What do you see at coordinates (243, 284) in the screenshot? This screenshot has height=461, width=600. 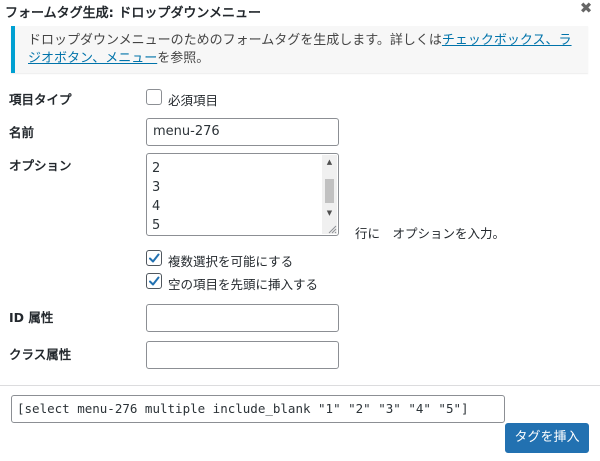 I see `include-blank-checkbox-label: 空の項目を先頭に挿入する` at bounding box center [243, 284].